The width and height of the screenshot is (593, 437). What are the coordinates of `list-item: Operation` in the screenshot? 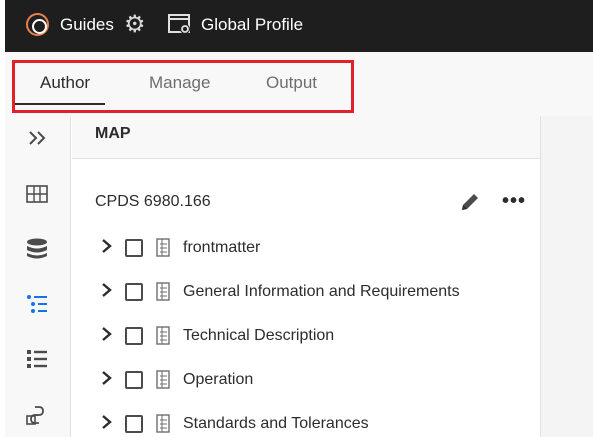 It's located at (306, 379).